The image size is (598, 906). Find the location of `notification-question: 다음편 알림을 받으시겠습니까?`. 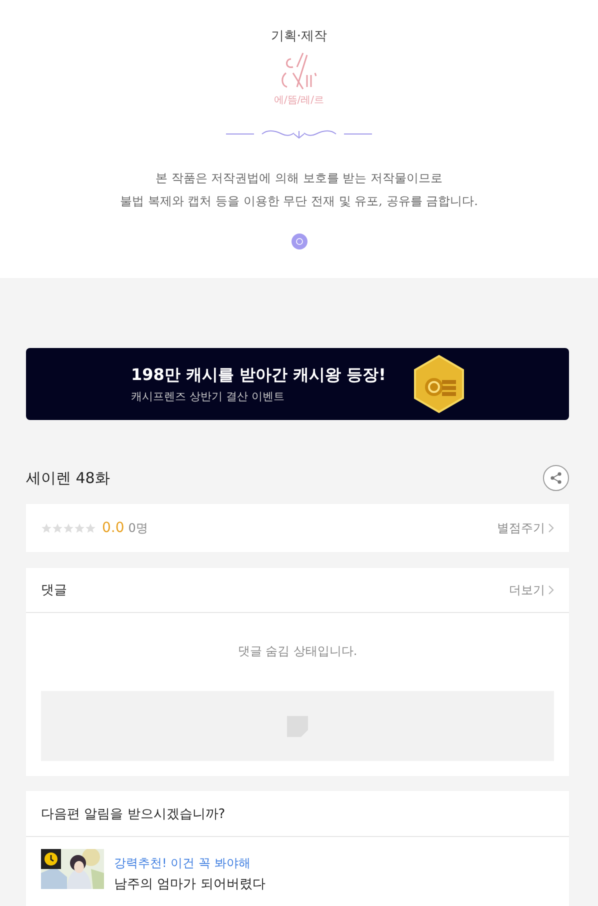

notification-question: 다음편 알림을 받으시겠습니까? is located at coordinates (133, 814).